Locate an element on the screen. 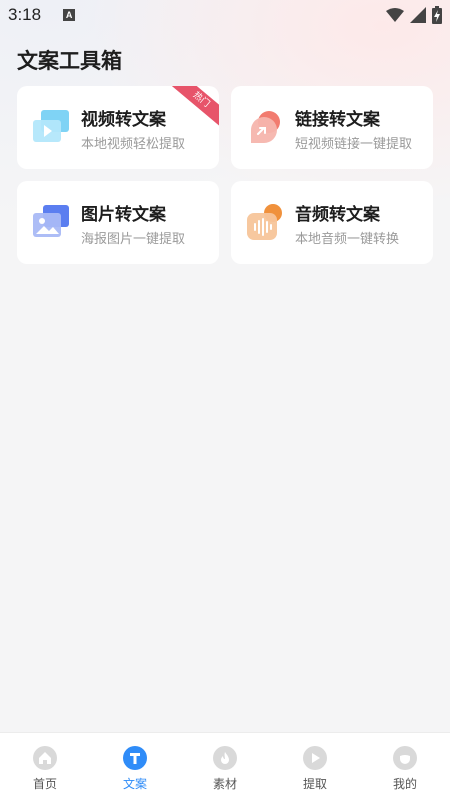 This screenshot has height=800, width=450. tab-home: 首页 is located at coordinates (45, 766).